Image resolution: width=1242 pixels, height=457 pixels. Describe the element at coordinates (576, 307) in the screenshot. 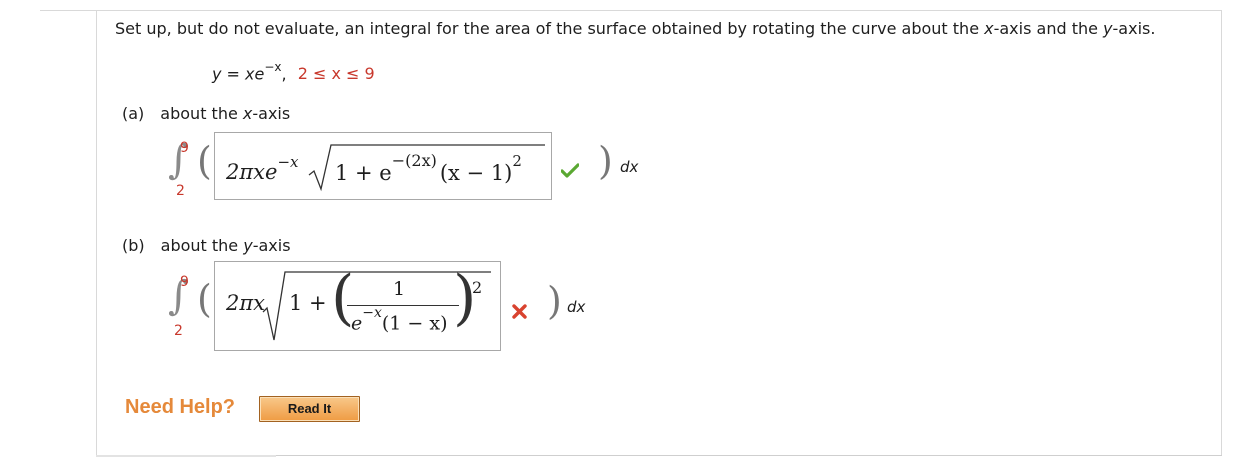

I see `differential-b: dx` at that location.